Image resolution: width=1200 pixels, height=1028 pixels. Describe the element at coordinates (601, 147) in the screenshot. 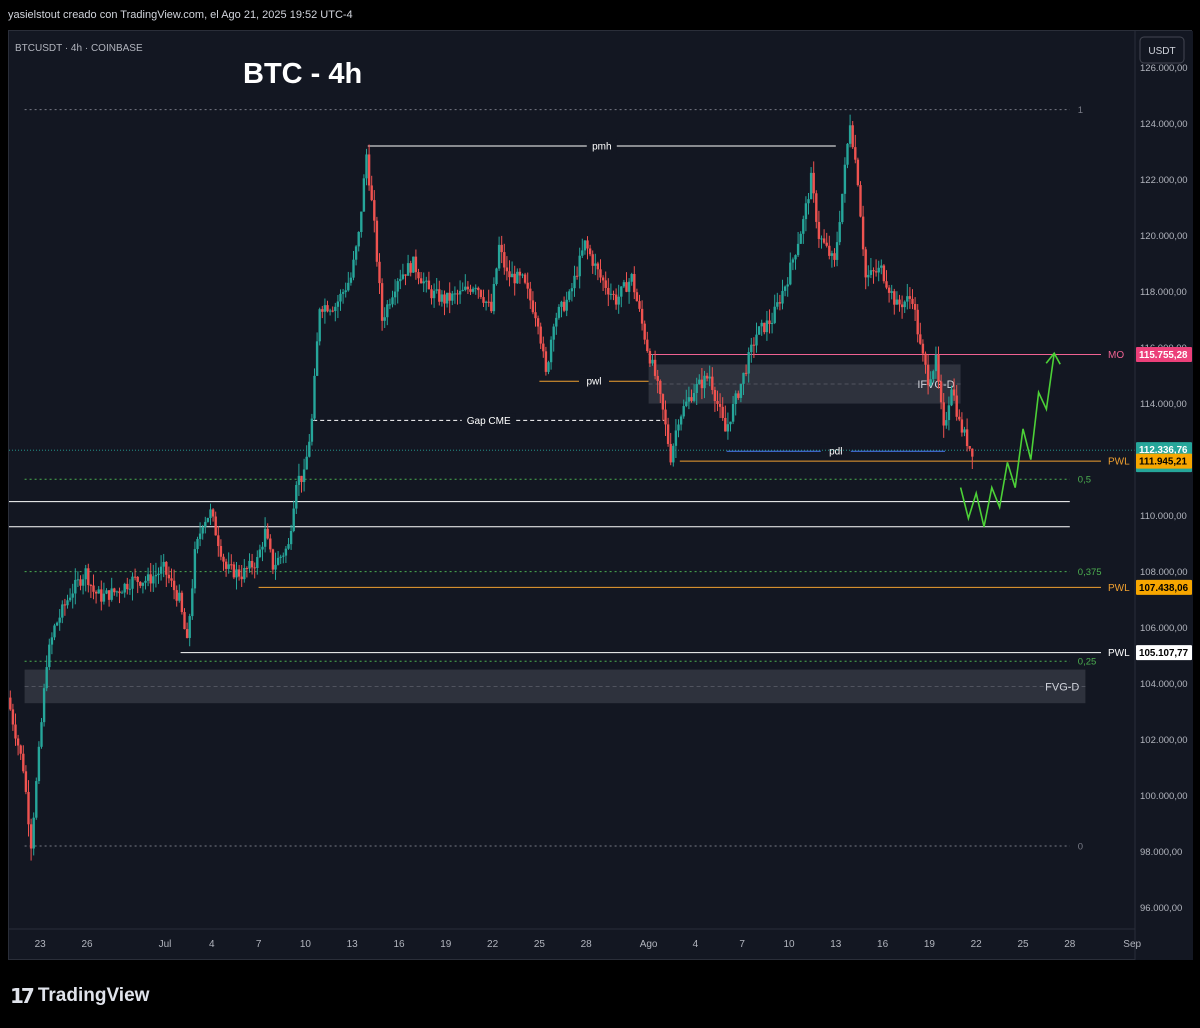

I see `level-label: pmh` at that location.